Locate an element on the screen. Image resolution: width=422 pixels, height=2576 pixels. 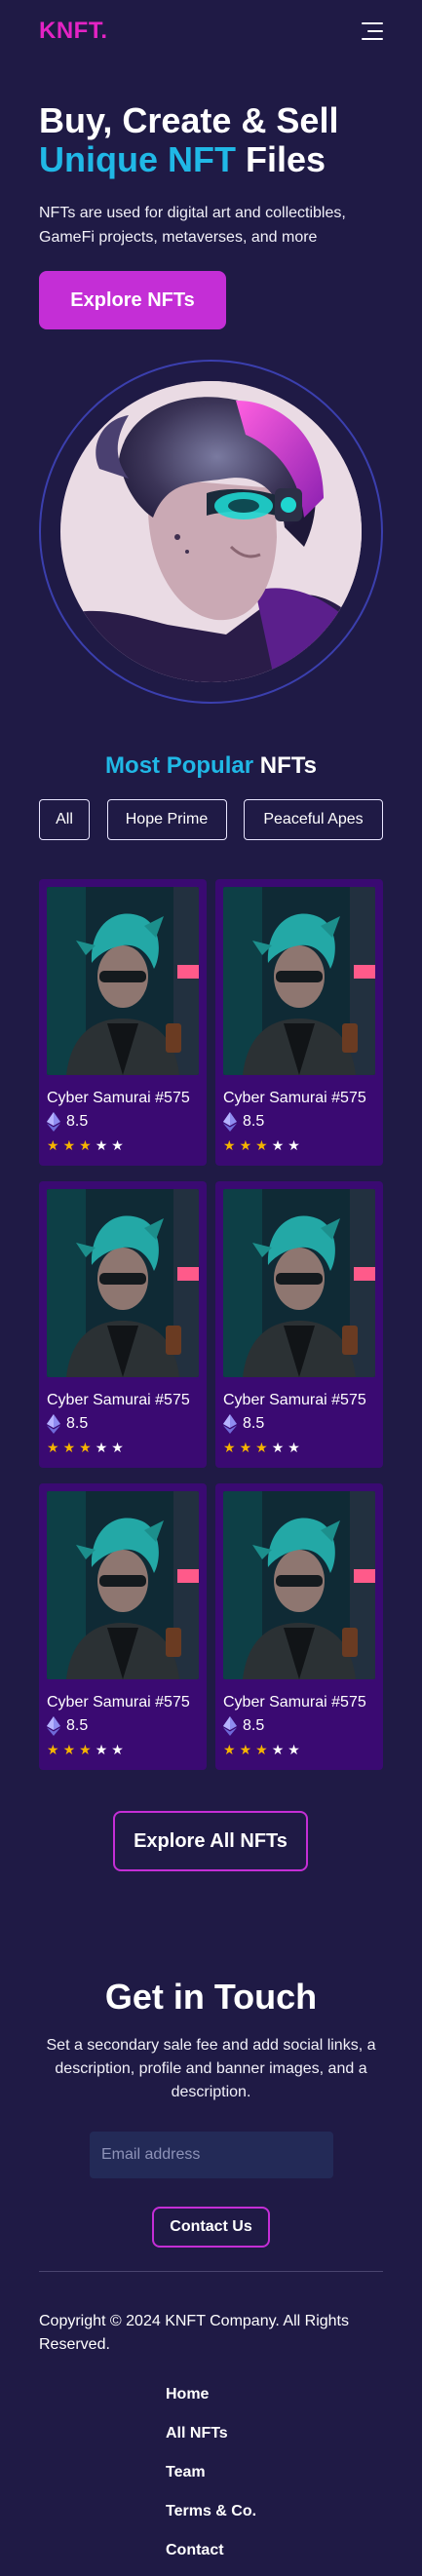
footer-divider is located at coordinates (211, 2271).